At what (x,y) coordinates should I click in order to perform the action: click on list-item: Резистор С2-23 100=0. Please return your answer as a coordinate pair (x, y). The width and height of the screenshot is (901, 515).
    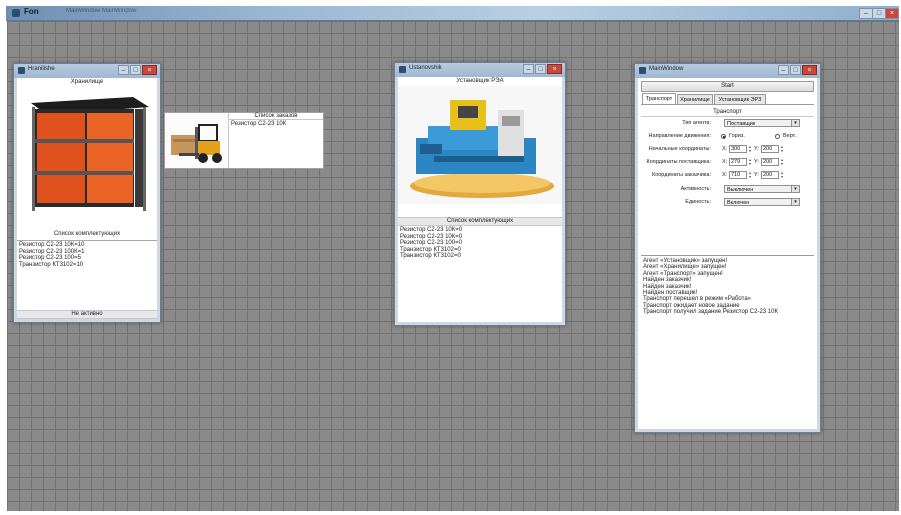
    Looking at the image, I should click on (480, 243).